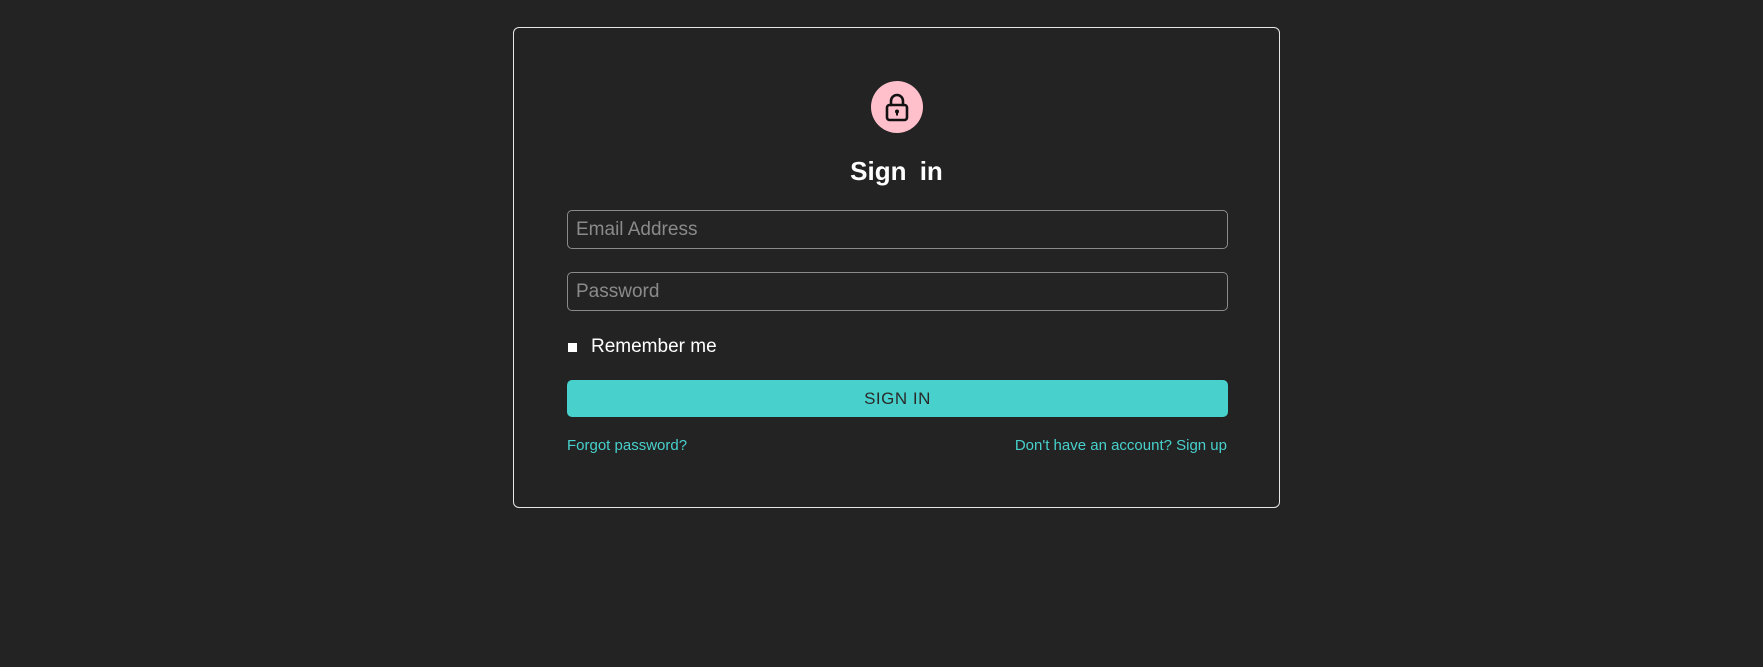 Image resolution: width=1763 pixels, height=667 pixels. I want to click on email-field, so click(897, 229).